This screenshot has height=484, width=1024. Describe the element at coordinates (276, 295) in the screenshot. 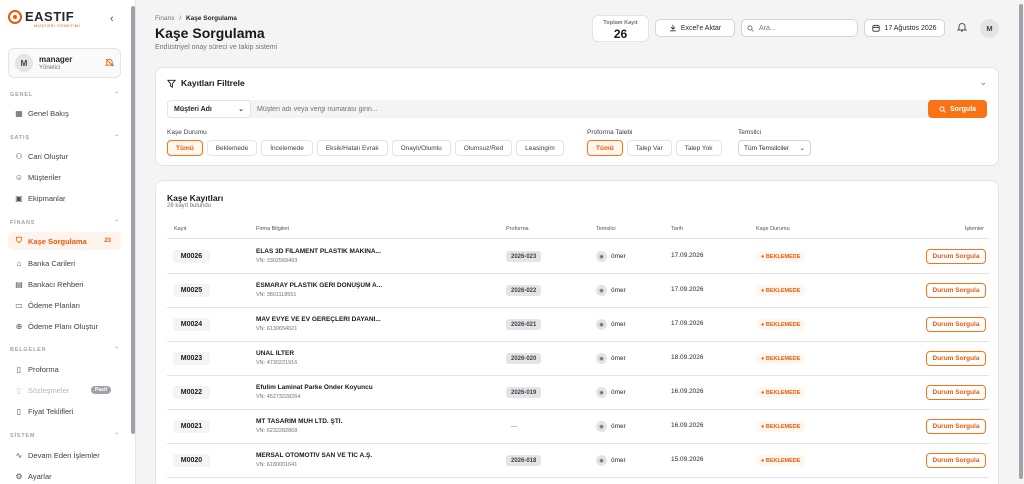

I see `tax-number: VN: 3801118551` at that location.